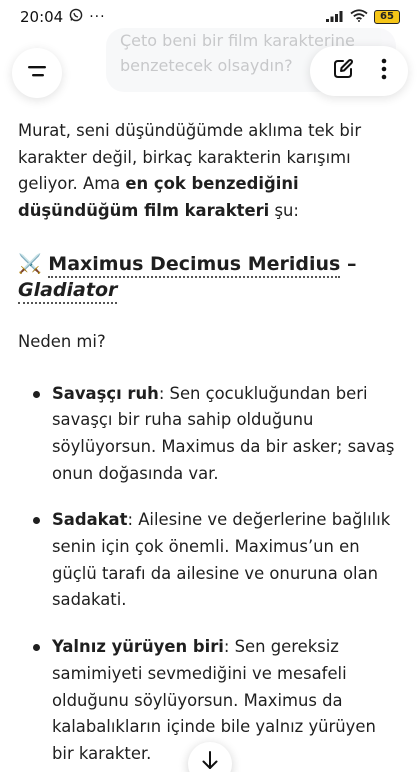  Describe the element at coordinates (76, 17) in the screenshot. I see `whatsapp-icon` at that location.